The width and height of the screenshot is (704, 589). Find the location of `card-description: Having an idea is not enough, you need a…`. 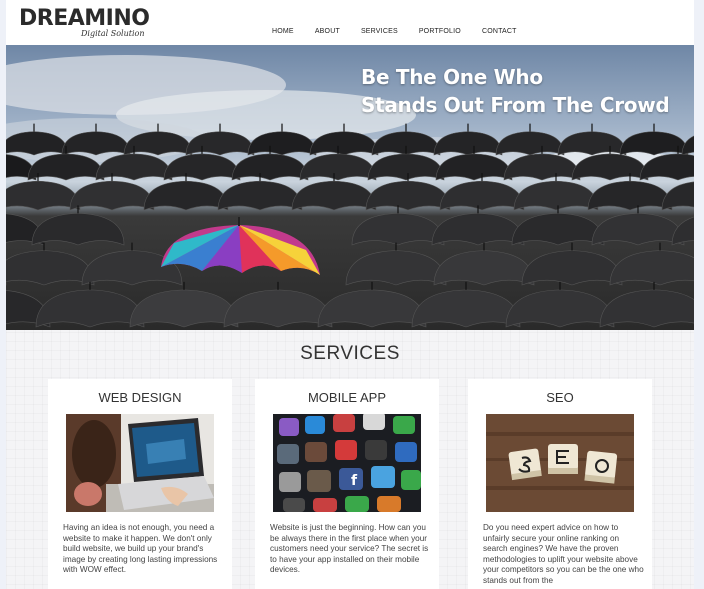

card-description: Having an idea is not enough, you need a… is located at coordinates (140, 549).